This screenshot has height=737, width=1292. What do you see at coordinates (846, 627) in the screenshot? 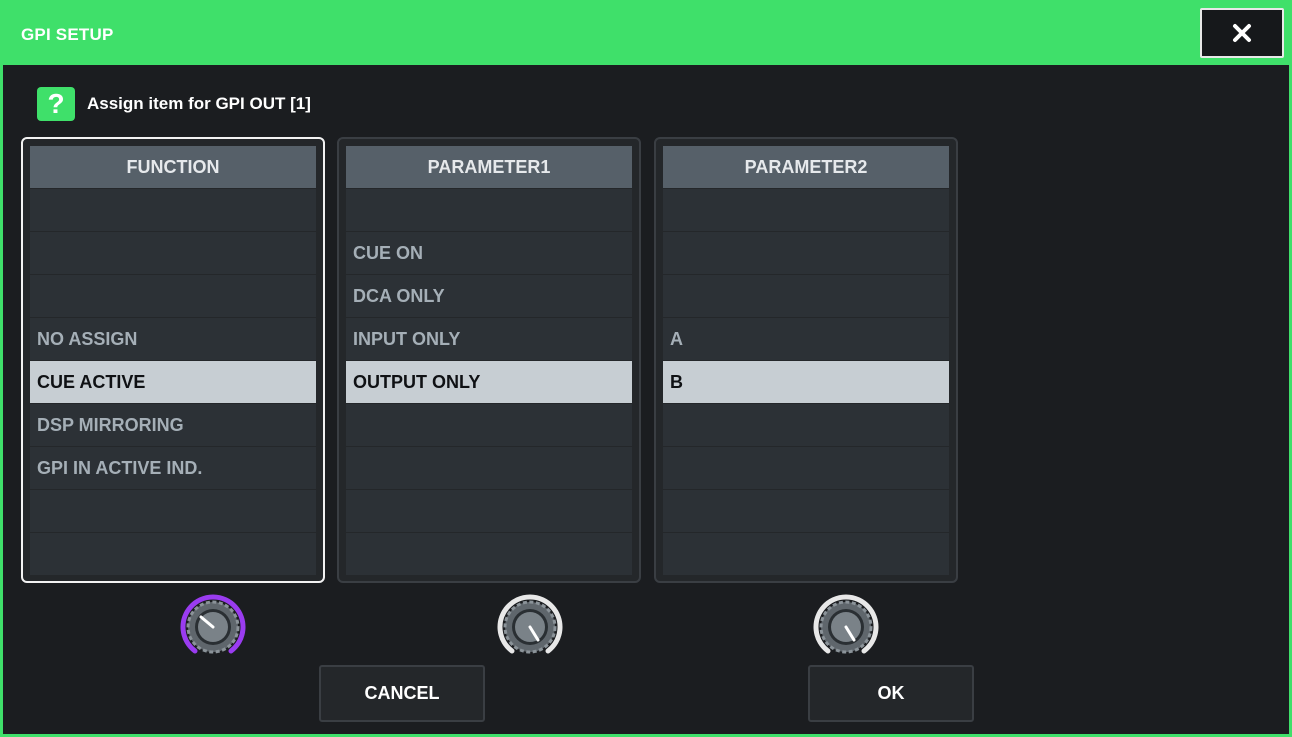
I see `parameter2-knob` at bounding box center [846, 627].